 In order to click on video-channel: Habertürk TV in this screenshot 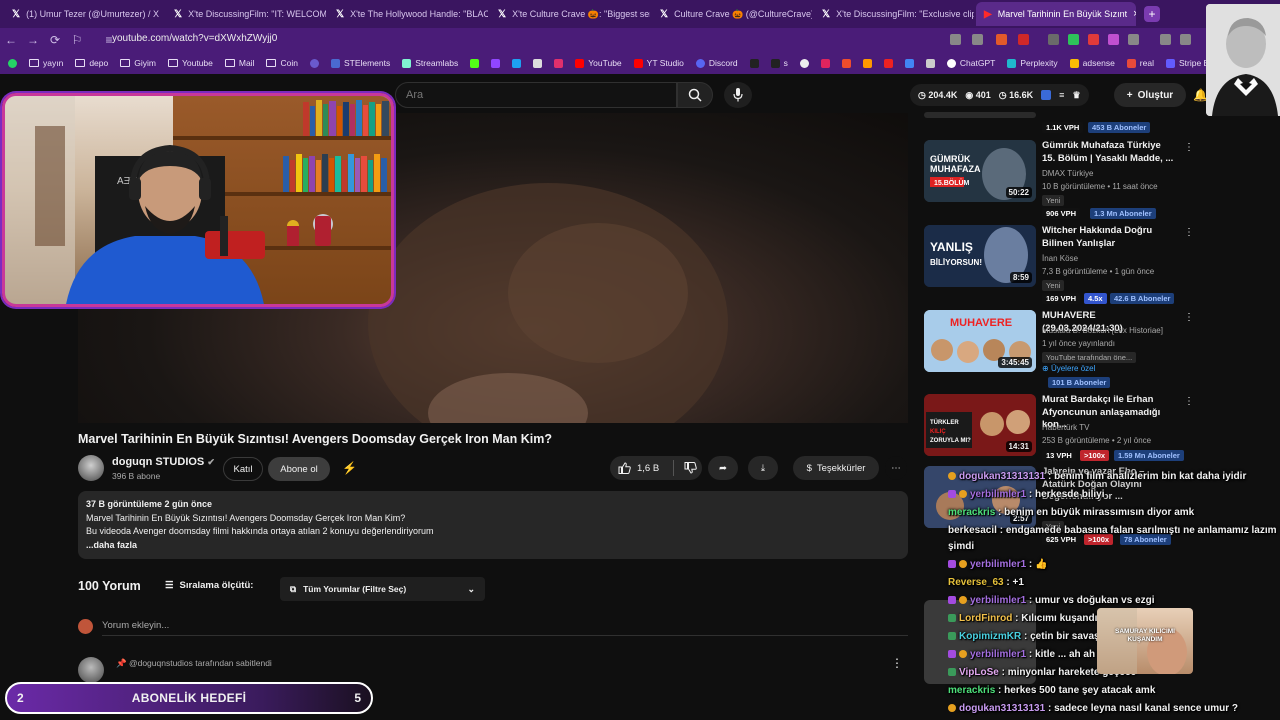, I will do `click(1065, 427)`.